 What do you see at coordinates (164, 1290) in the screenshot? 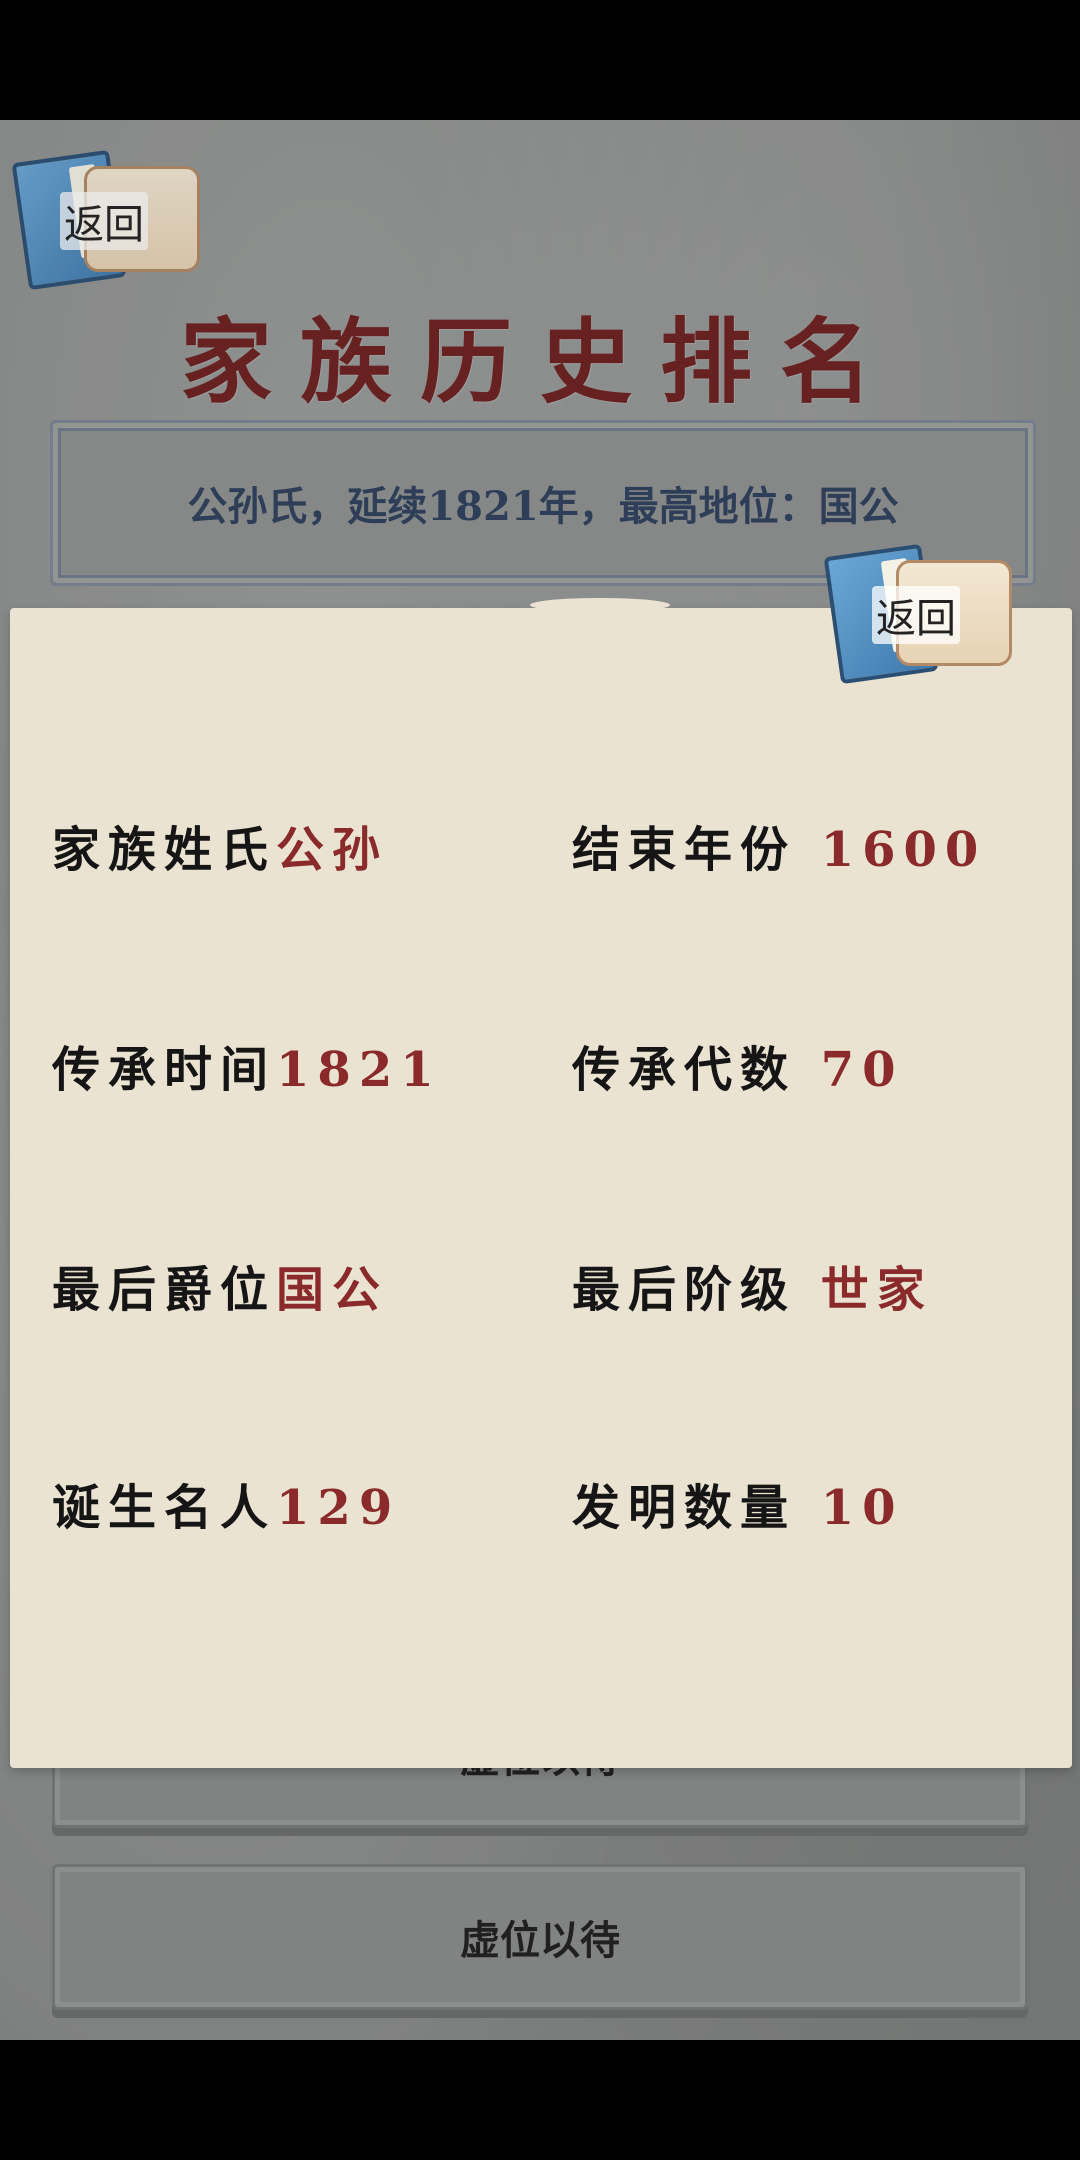
I see `stat-label: 最后爵位` at bounding box center [164, 1290].